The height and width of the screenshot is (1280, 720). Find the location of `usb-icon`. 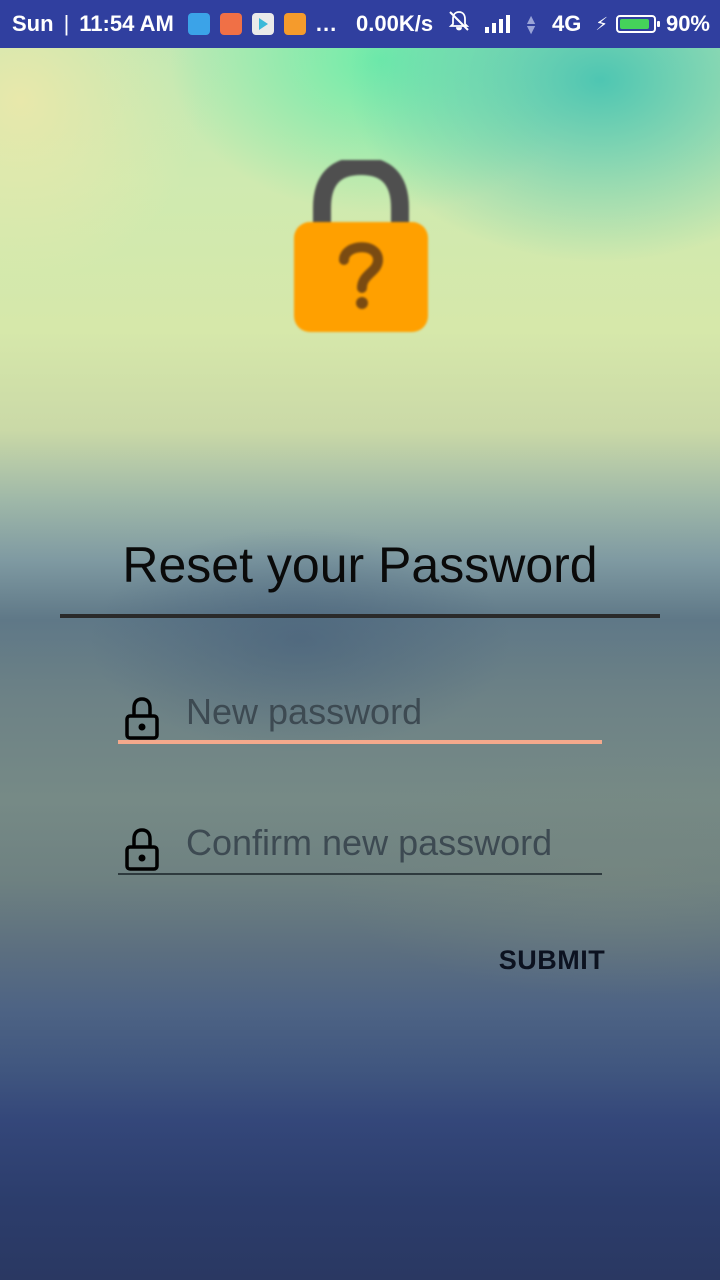

usb-icon is located at coordinates (198, 24).